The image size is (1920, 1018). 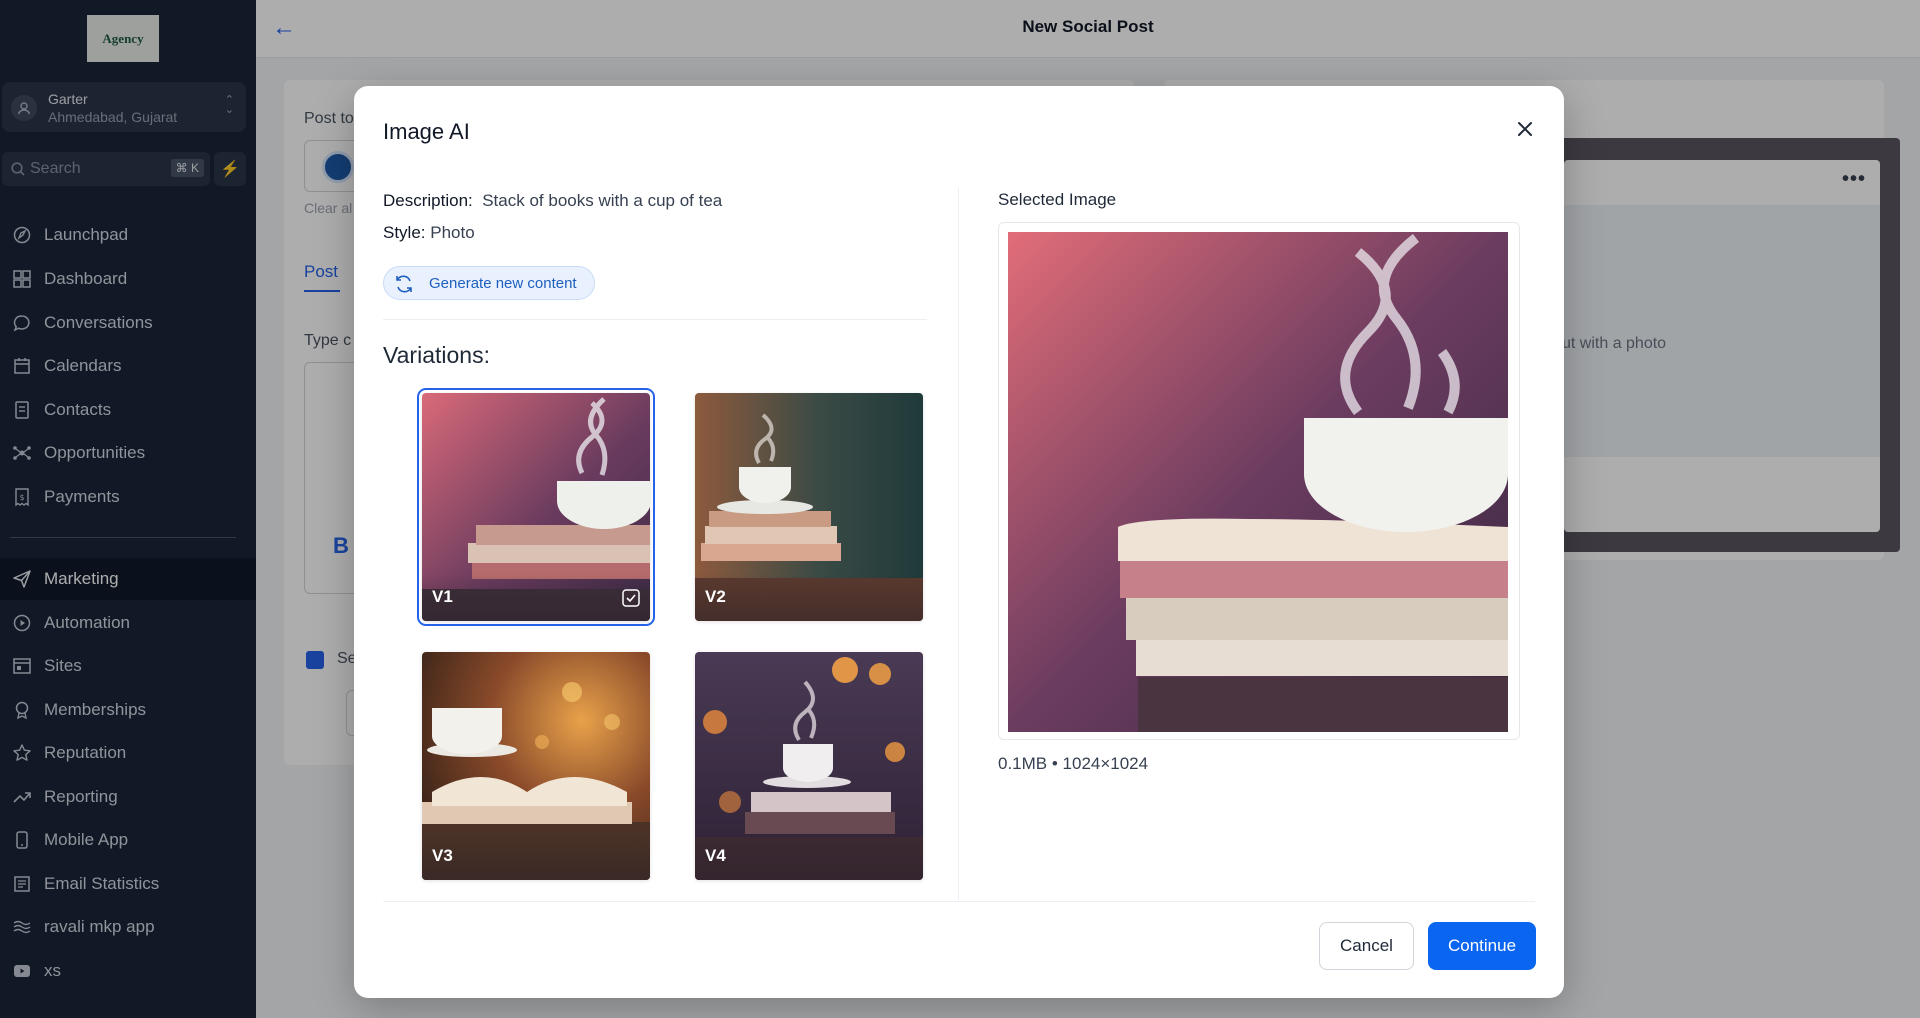 What do you see at coordinates (536, 766) in the screenshot?
I see `variation-thumbnail-v3: V3` at bounding box center [536, 766].